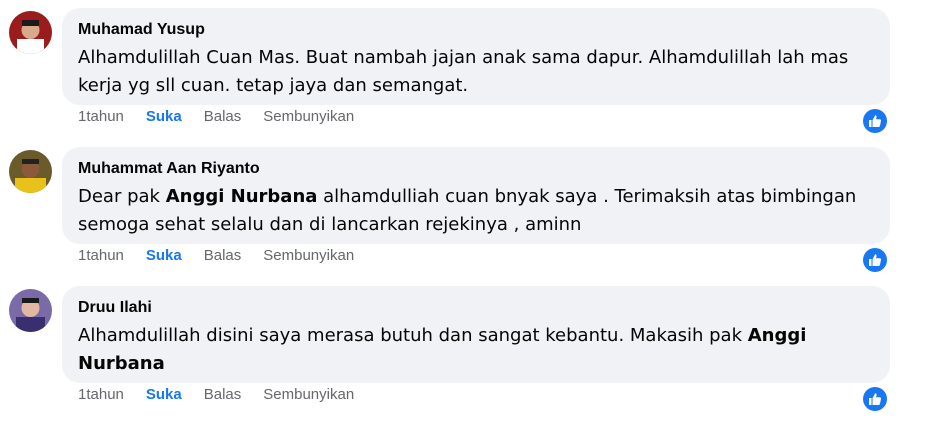 Image resolution: width=936 pixels, height=431 pixels. I want to click on comment-author: Muhammat Aan Riyanto, so click(476, 169).